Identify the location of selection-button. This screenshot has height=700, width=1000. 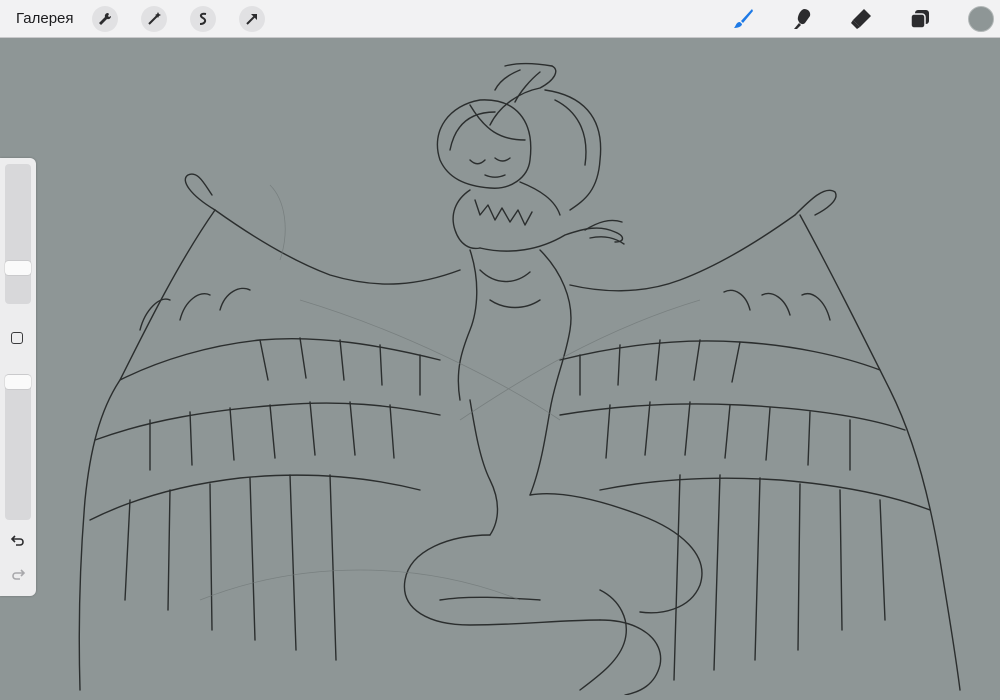
(203, 19).